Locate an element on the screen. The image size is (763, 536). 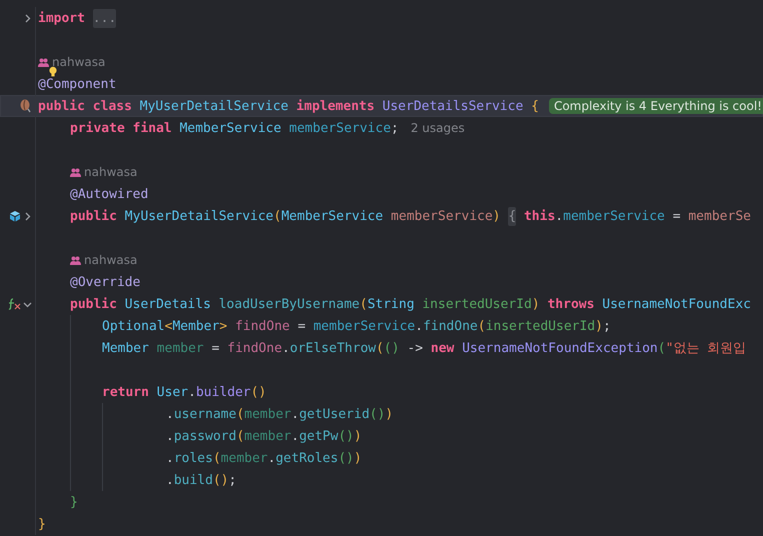
code-line: @Override is located at coordinates (105, 282).